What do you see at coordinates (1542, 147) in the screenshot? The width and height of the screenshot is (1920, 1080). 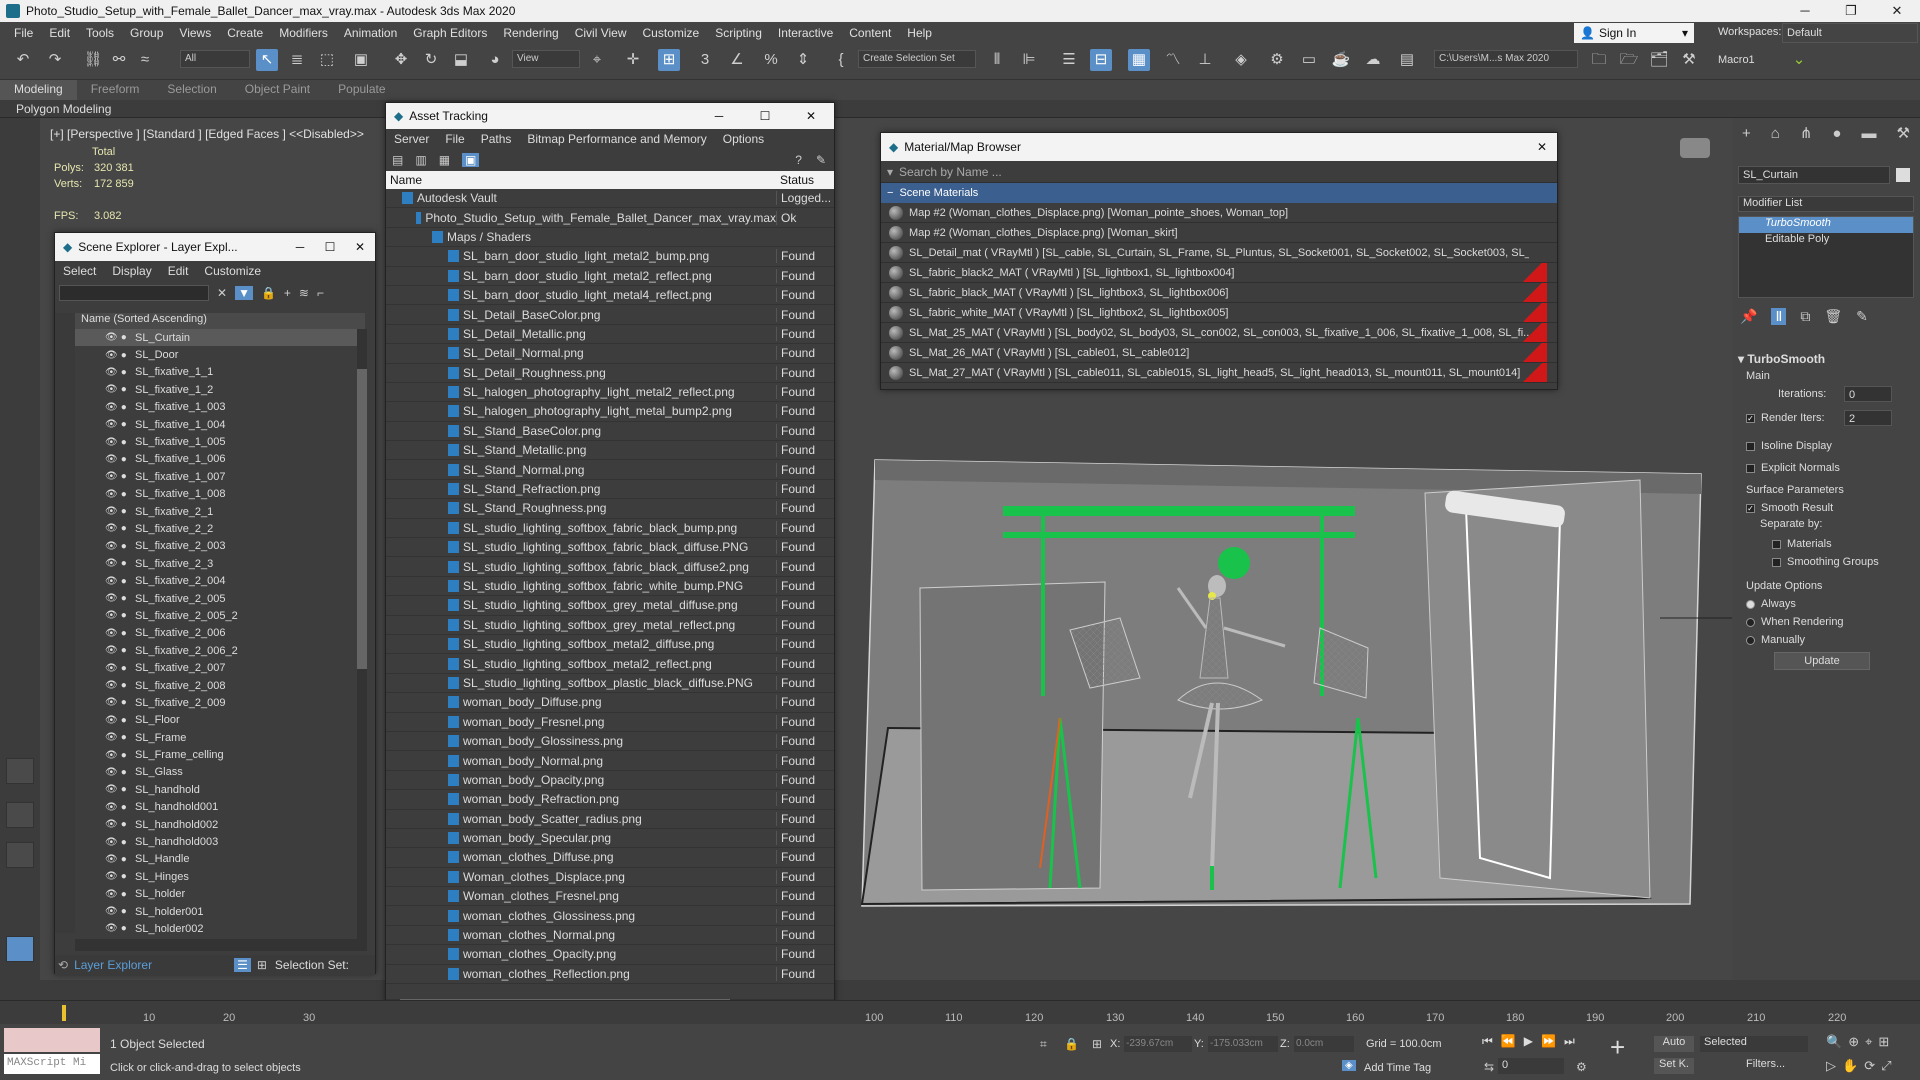 I see `close-icon: ✕` at bounding box center [1542, 147].